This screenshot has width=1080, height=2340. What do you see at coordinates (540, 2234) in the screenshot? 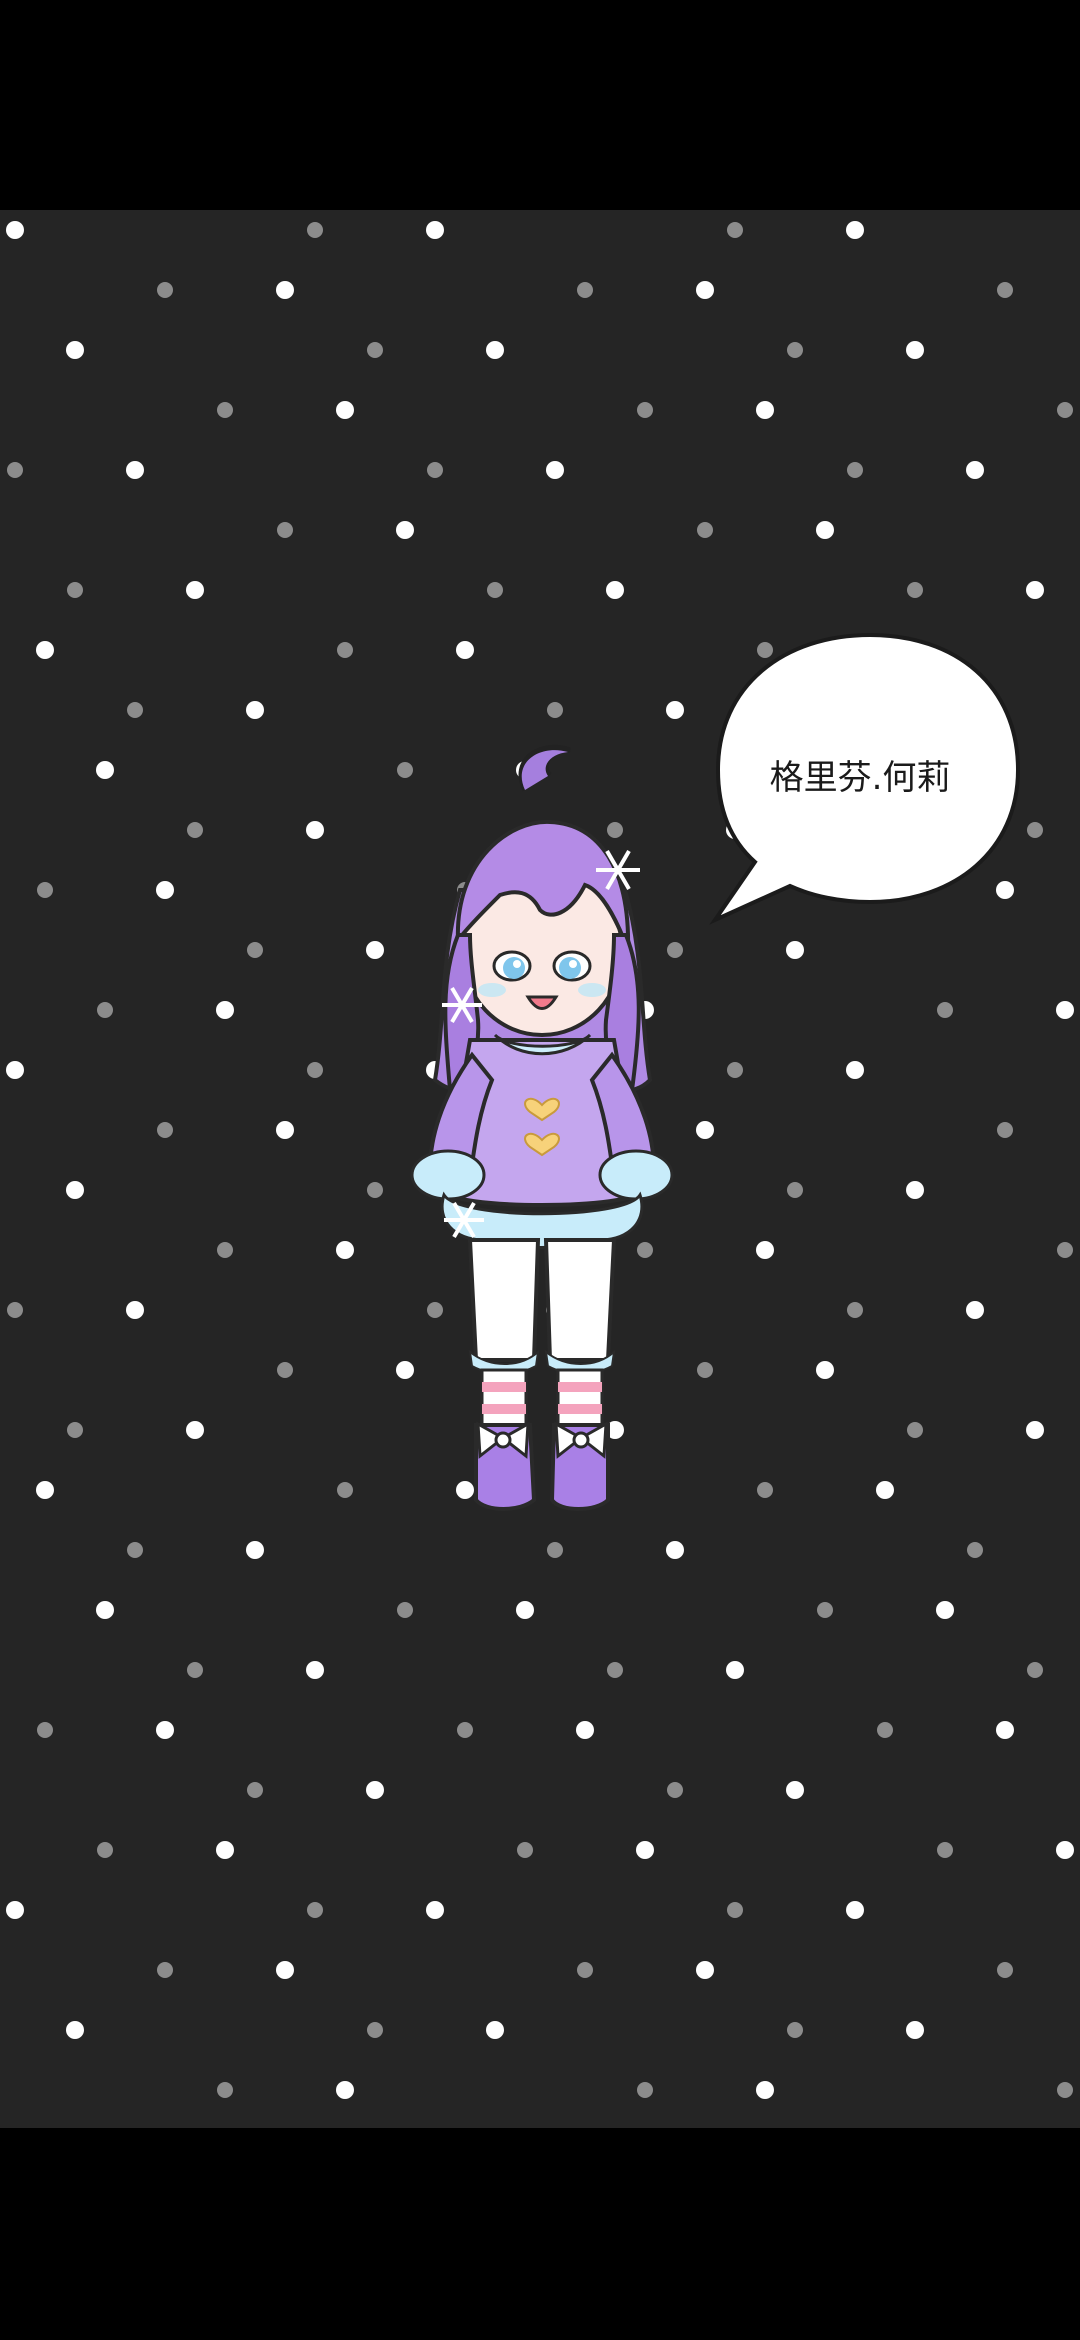
I see `letterbox-bottom` at bounding box center [540, 2234].